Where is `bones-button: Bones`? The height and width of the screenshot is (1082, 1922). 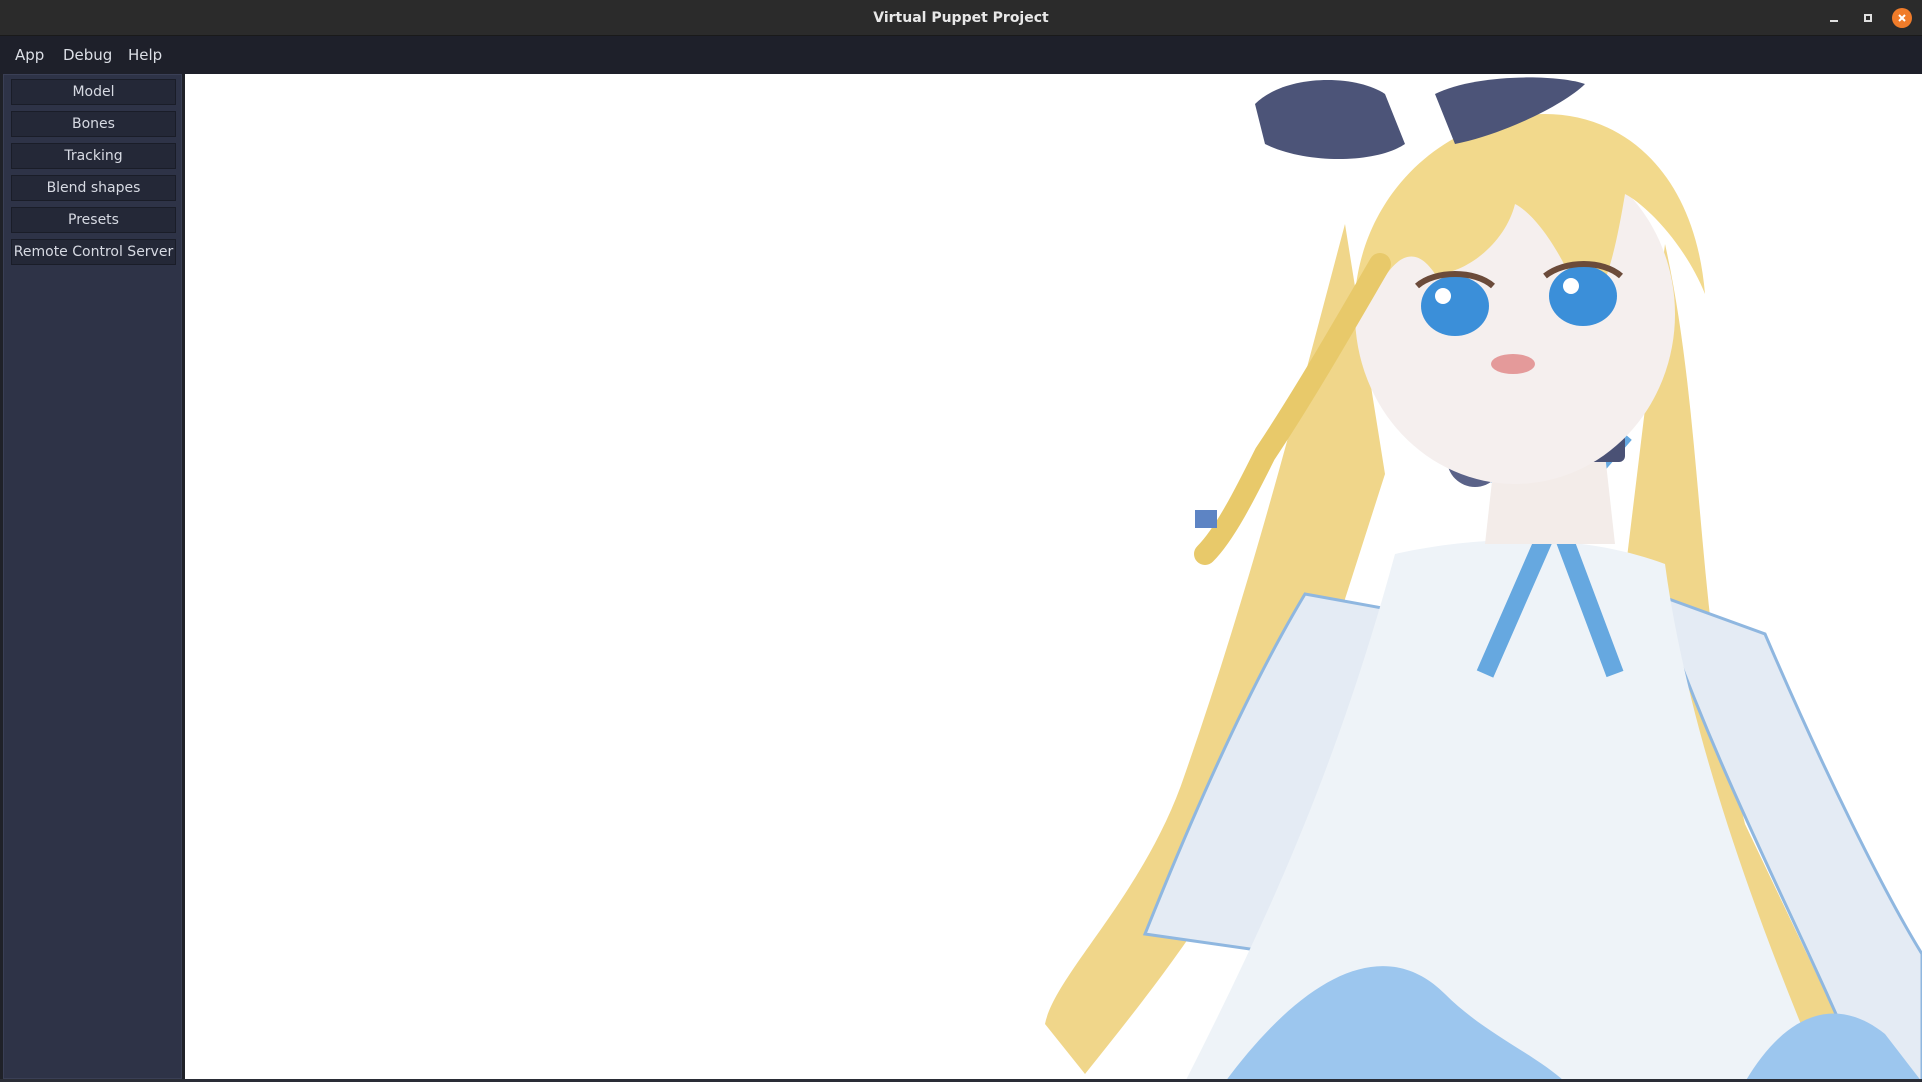 bones-button: Bones is located at coordinates (93, 124).